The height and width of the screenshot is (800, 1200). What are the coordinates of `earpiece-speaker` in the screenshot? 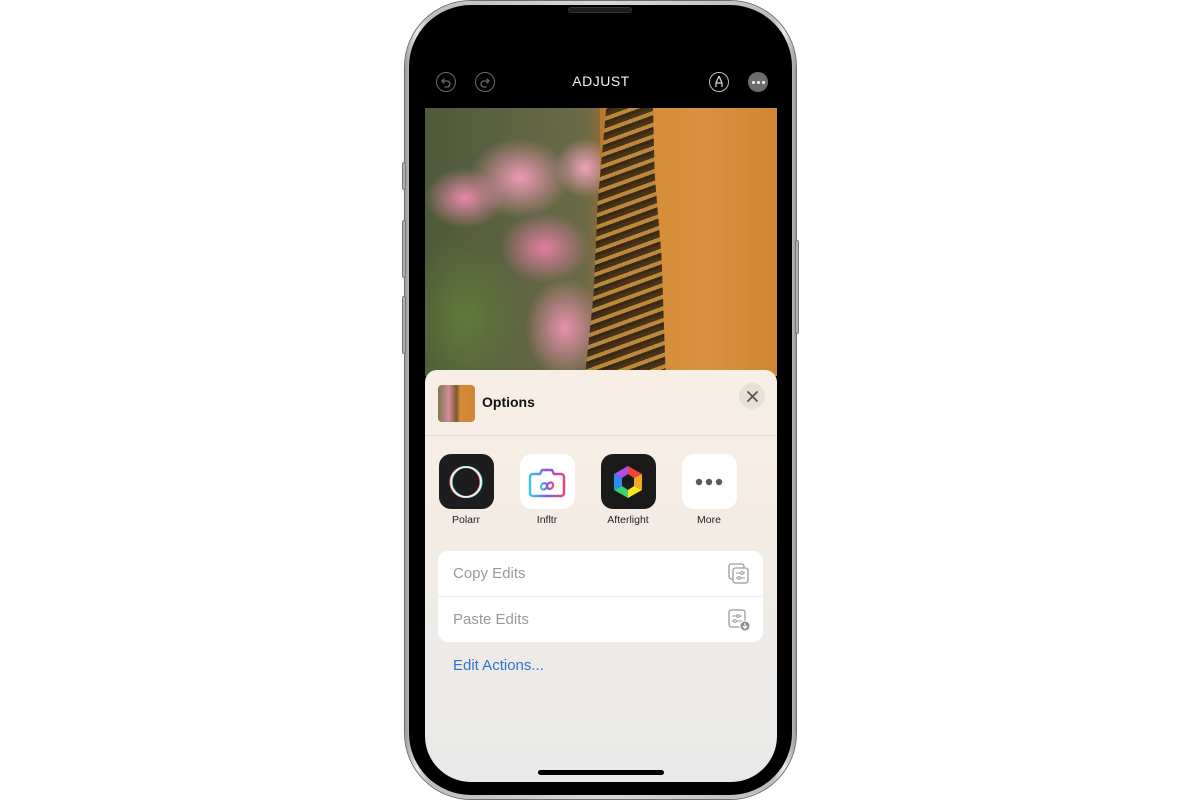 It's located at (600, 10).